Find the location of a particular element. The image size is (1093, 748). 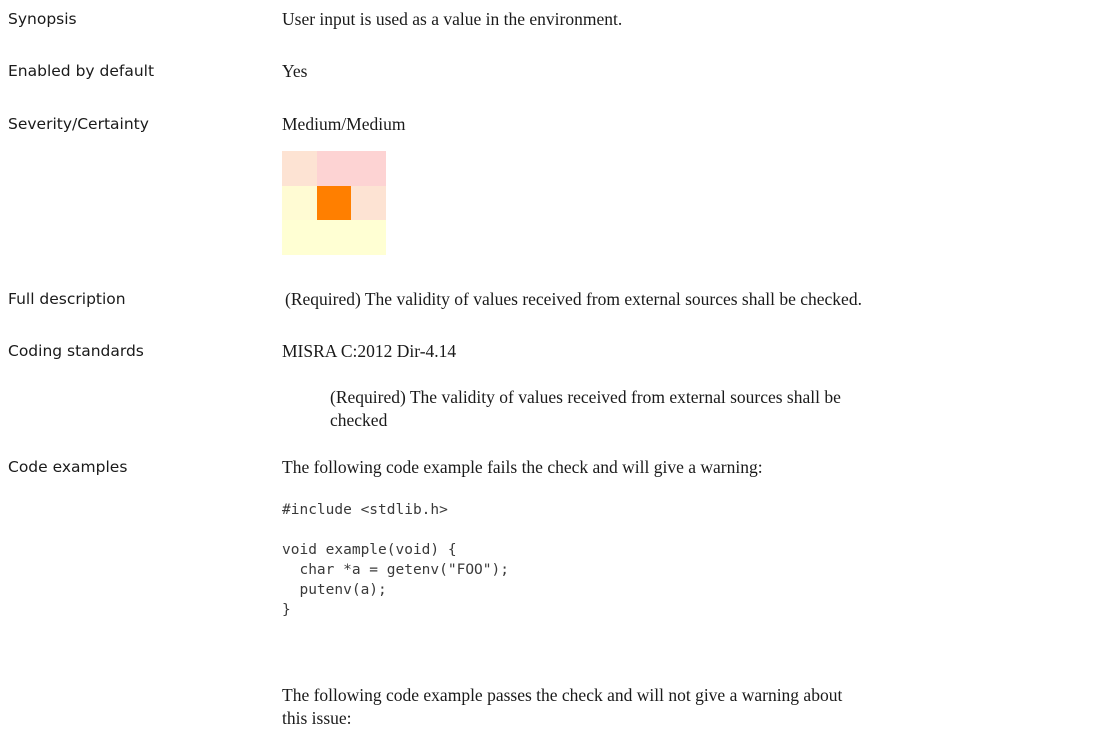

enabled-label: Enabled by default is located at coordinates (81, 71).